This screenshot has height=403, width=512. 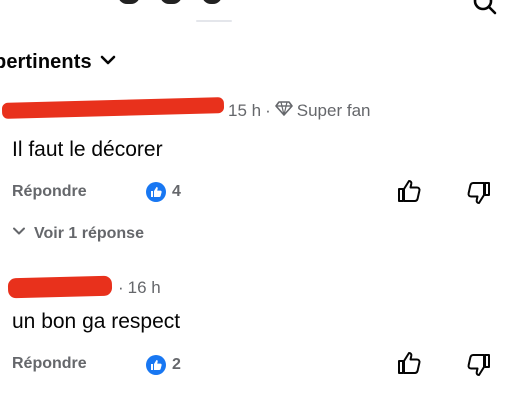 I want to click on like-summary: 2, so click(x=163, y=365).